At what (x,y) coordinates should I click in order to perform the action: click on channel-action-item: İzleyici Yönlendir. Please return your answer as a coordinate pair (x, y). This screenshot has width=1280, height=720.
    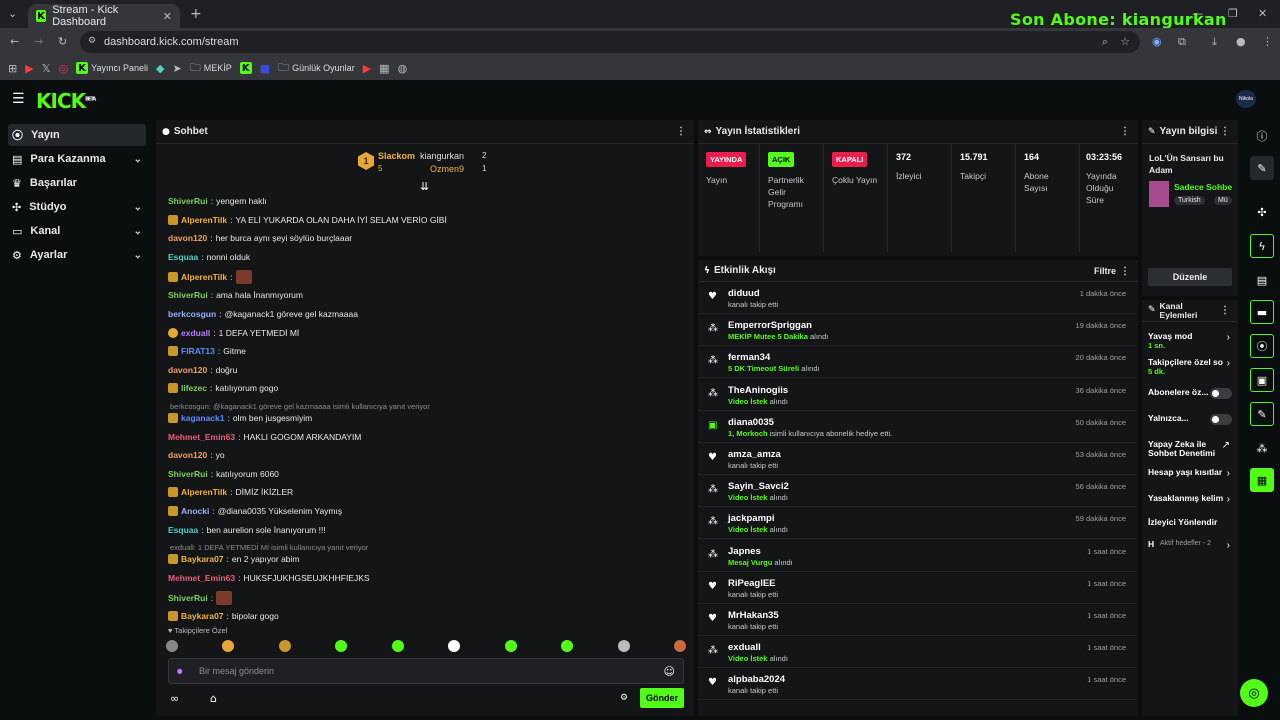
    Looking at the image, I should click on (1192, 522).